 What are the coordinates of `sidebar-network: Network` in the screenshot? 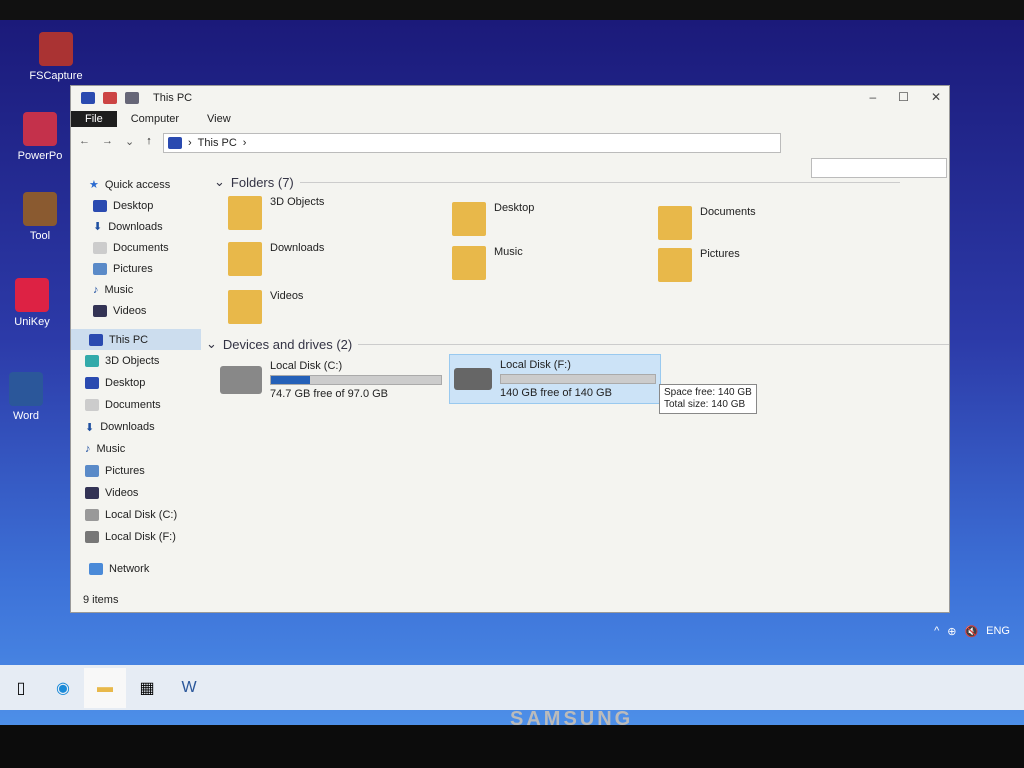 It's located at (136, 568).